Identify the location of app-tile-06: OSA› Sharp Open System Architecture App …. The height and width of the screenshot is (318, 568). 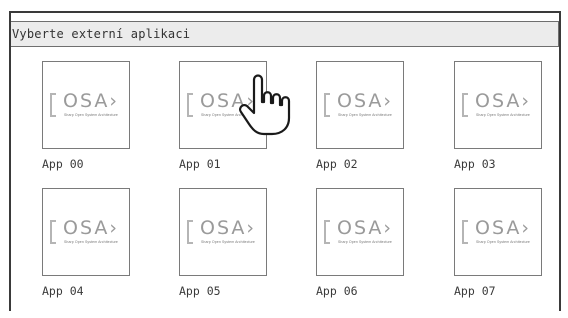
(364, 253).